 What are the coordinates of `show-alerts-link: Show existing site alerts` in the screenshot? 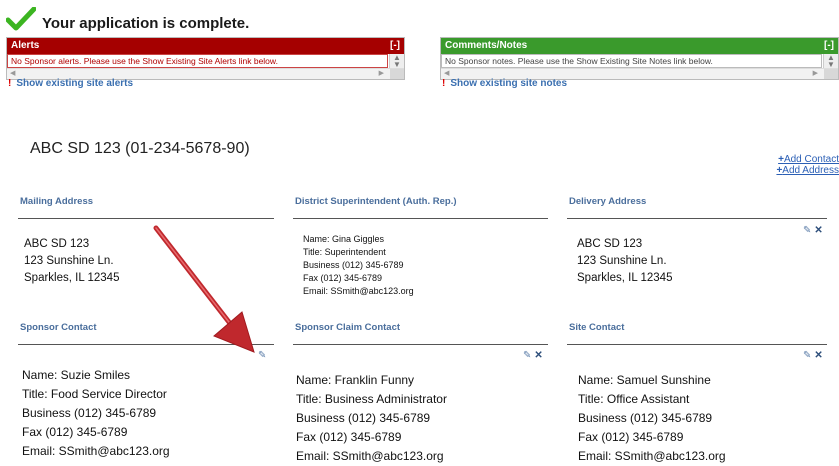 It's located at (74, 83).